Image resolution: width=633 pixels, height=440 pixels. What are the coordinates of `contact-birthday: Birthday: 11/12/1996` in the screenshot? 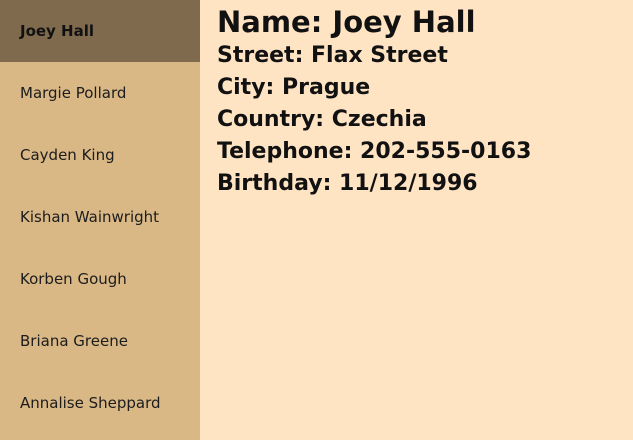 It's located at (347, 183).